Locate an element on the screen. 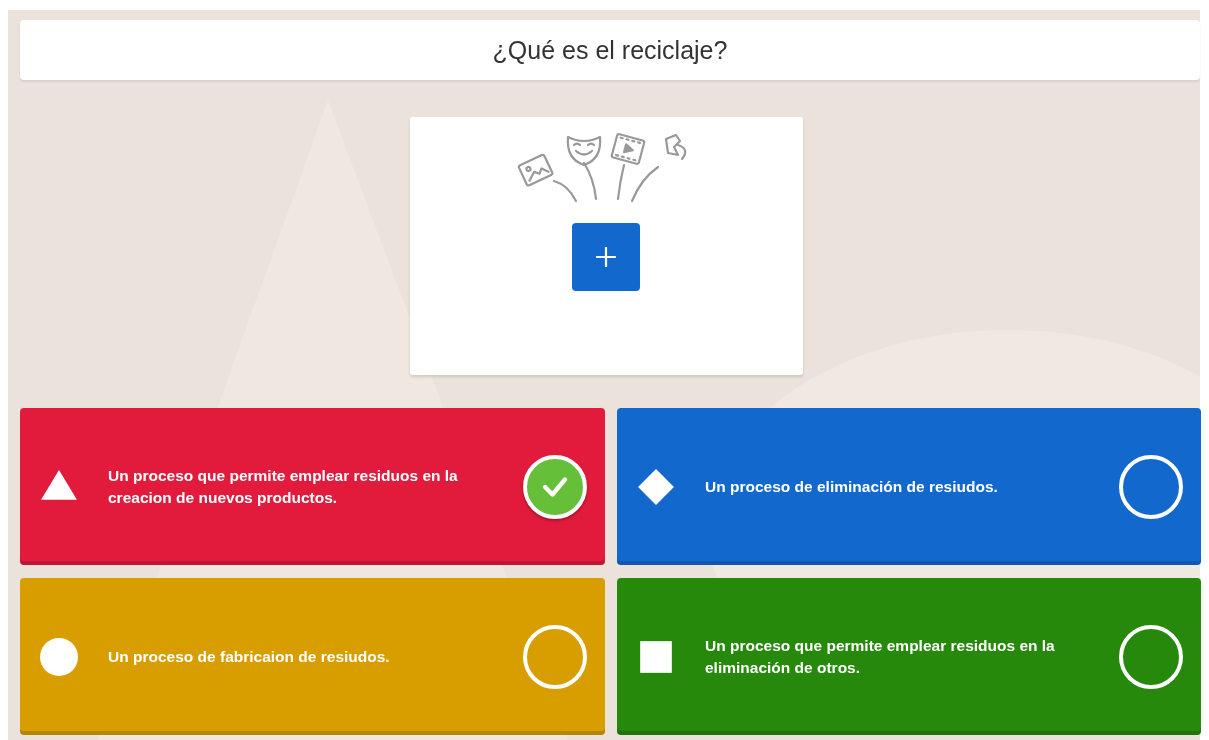 Image resolution: width=1209 pixels, height=740 pixels. circle-icon is located at coordinates (59, 656).